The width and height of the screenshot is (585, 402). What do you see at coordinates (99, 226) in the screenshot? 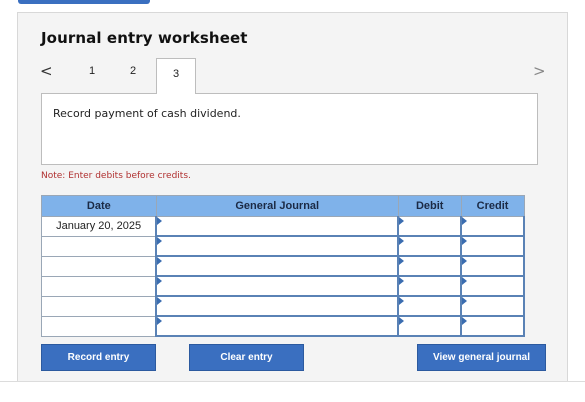
I see `date-cell: January 20, 2025` at bounding box center [99, 226].